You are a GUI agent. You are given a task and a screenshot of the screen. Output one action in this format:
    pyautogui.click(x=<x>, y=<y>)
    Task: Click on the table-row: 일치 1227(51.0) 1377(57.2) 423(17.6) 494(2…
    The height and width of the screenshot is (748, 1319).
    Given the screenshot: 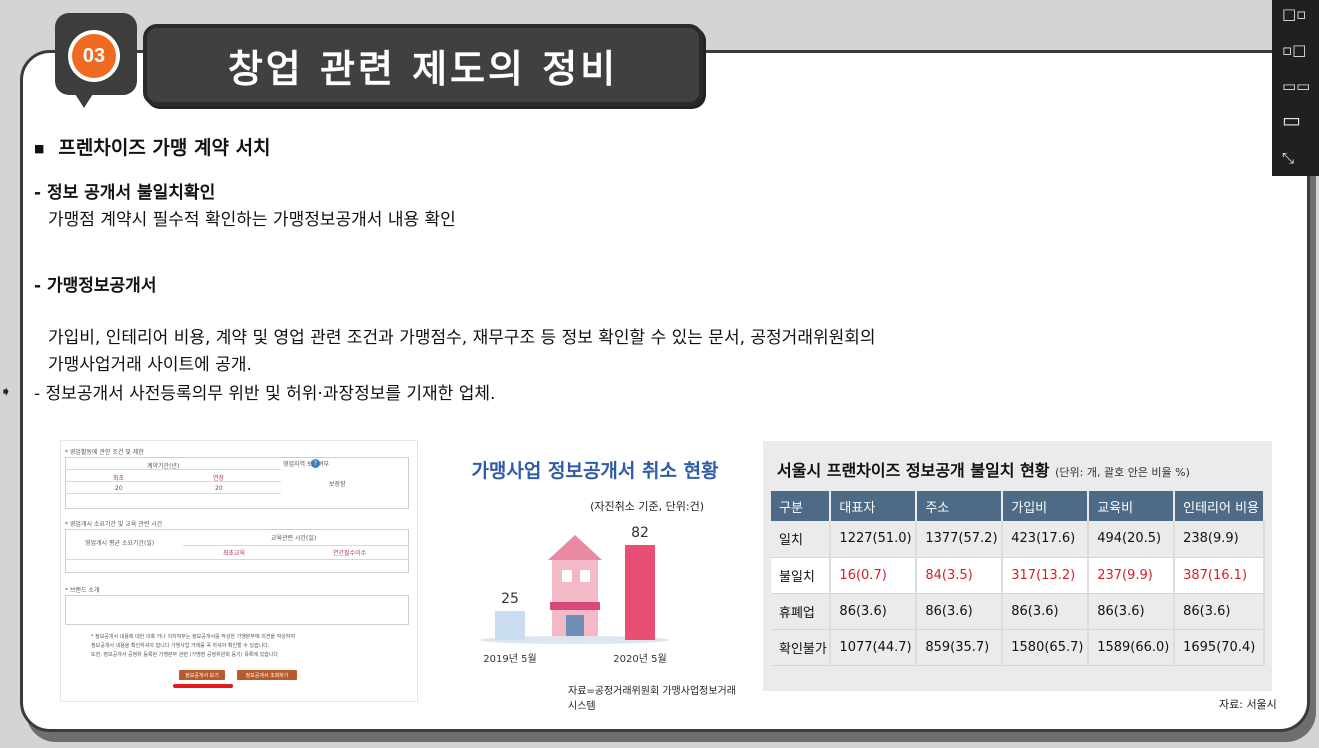 What is the action you would take?
    pyautogui.click(x=1018, y=539)
    